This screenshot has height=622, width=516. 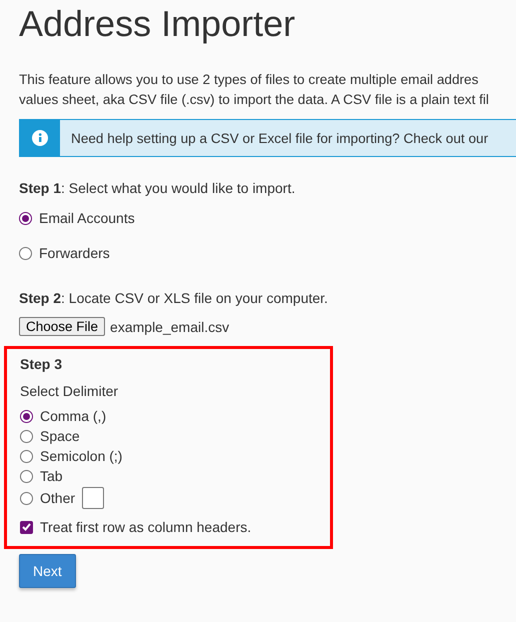 I want to click on checkbox-label: Treat first row as column headers., so click(x=146, y=527).